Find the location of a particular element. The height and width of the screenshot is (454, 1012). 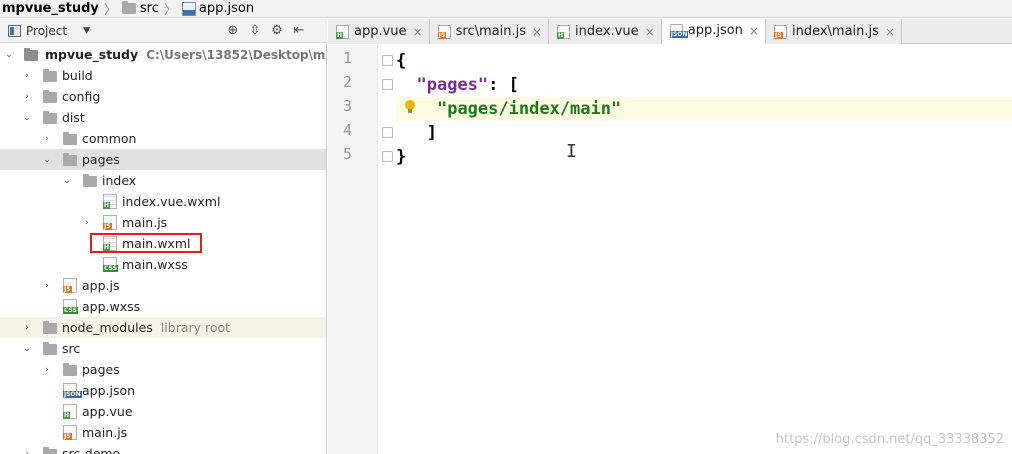

tree-item-config: › config is located at coordinates (163, 96).